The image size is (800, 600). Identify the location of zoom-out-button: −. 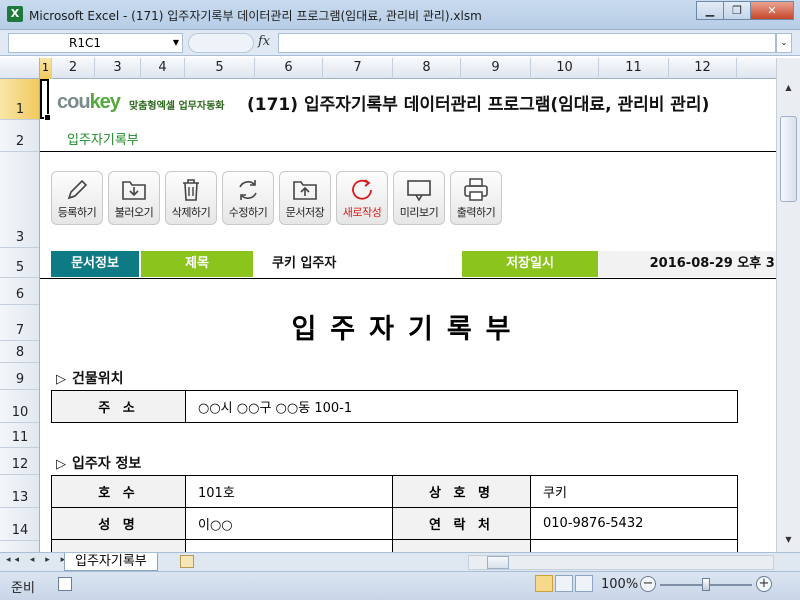
(648, 584).